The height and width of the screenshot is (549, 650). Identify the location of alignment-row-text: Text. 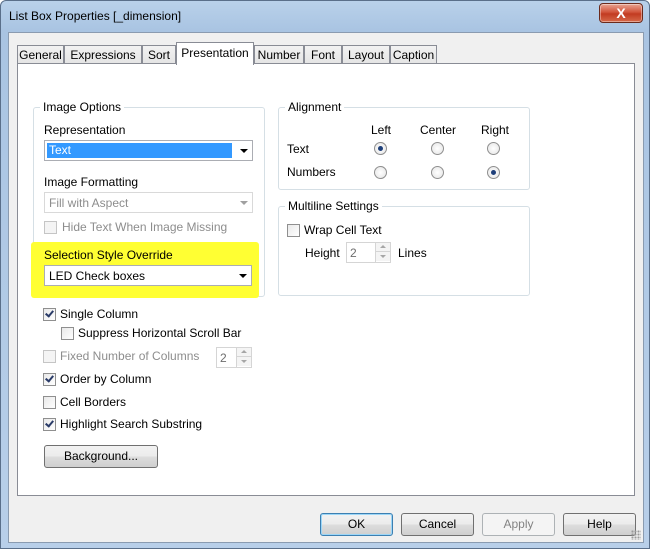
(298, 149).